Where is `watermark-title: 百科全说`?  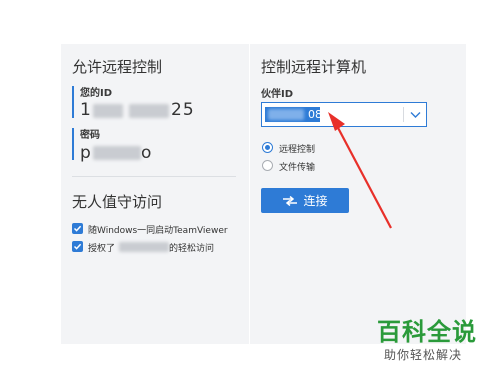
watermark-title: 百科全说 is located at coordinates (427, 332).